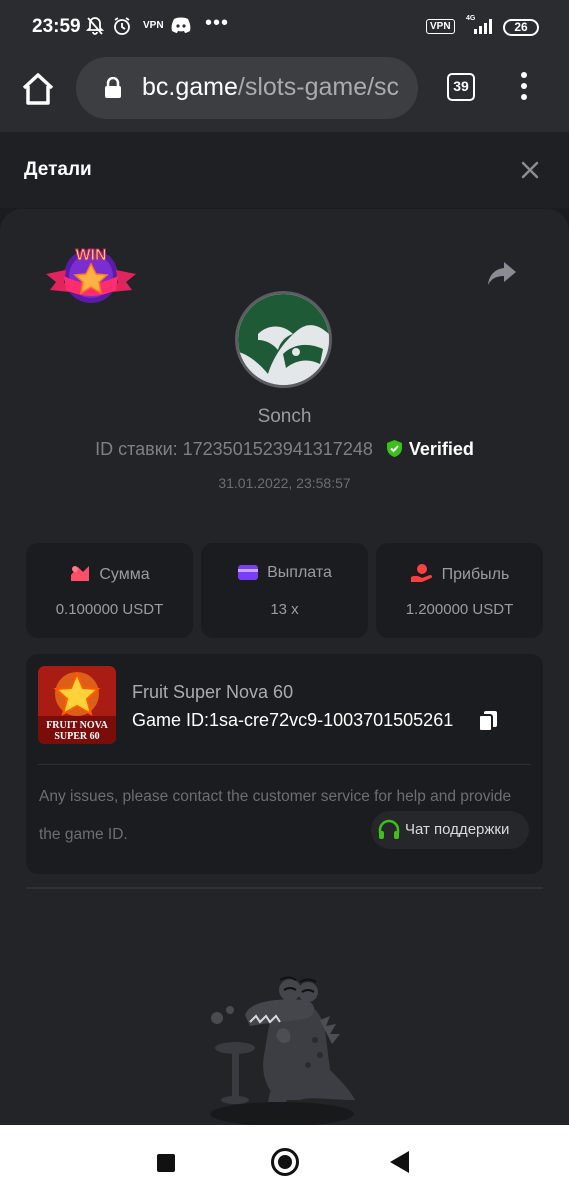  Describe the element at coordinates (530, 170) in the screenshot. I see `close-icon` at that location.